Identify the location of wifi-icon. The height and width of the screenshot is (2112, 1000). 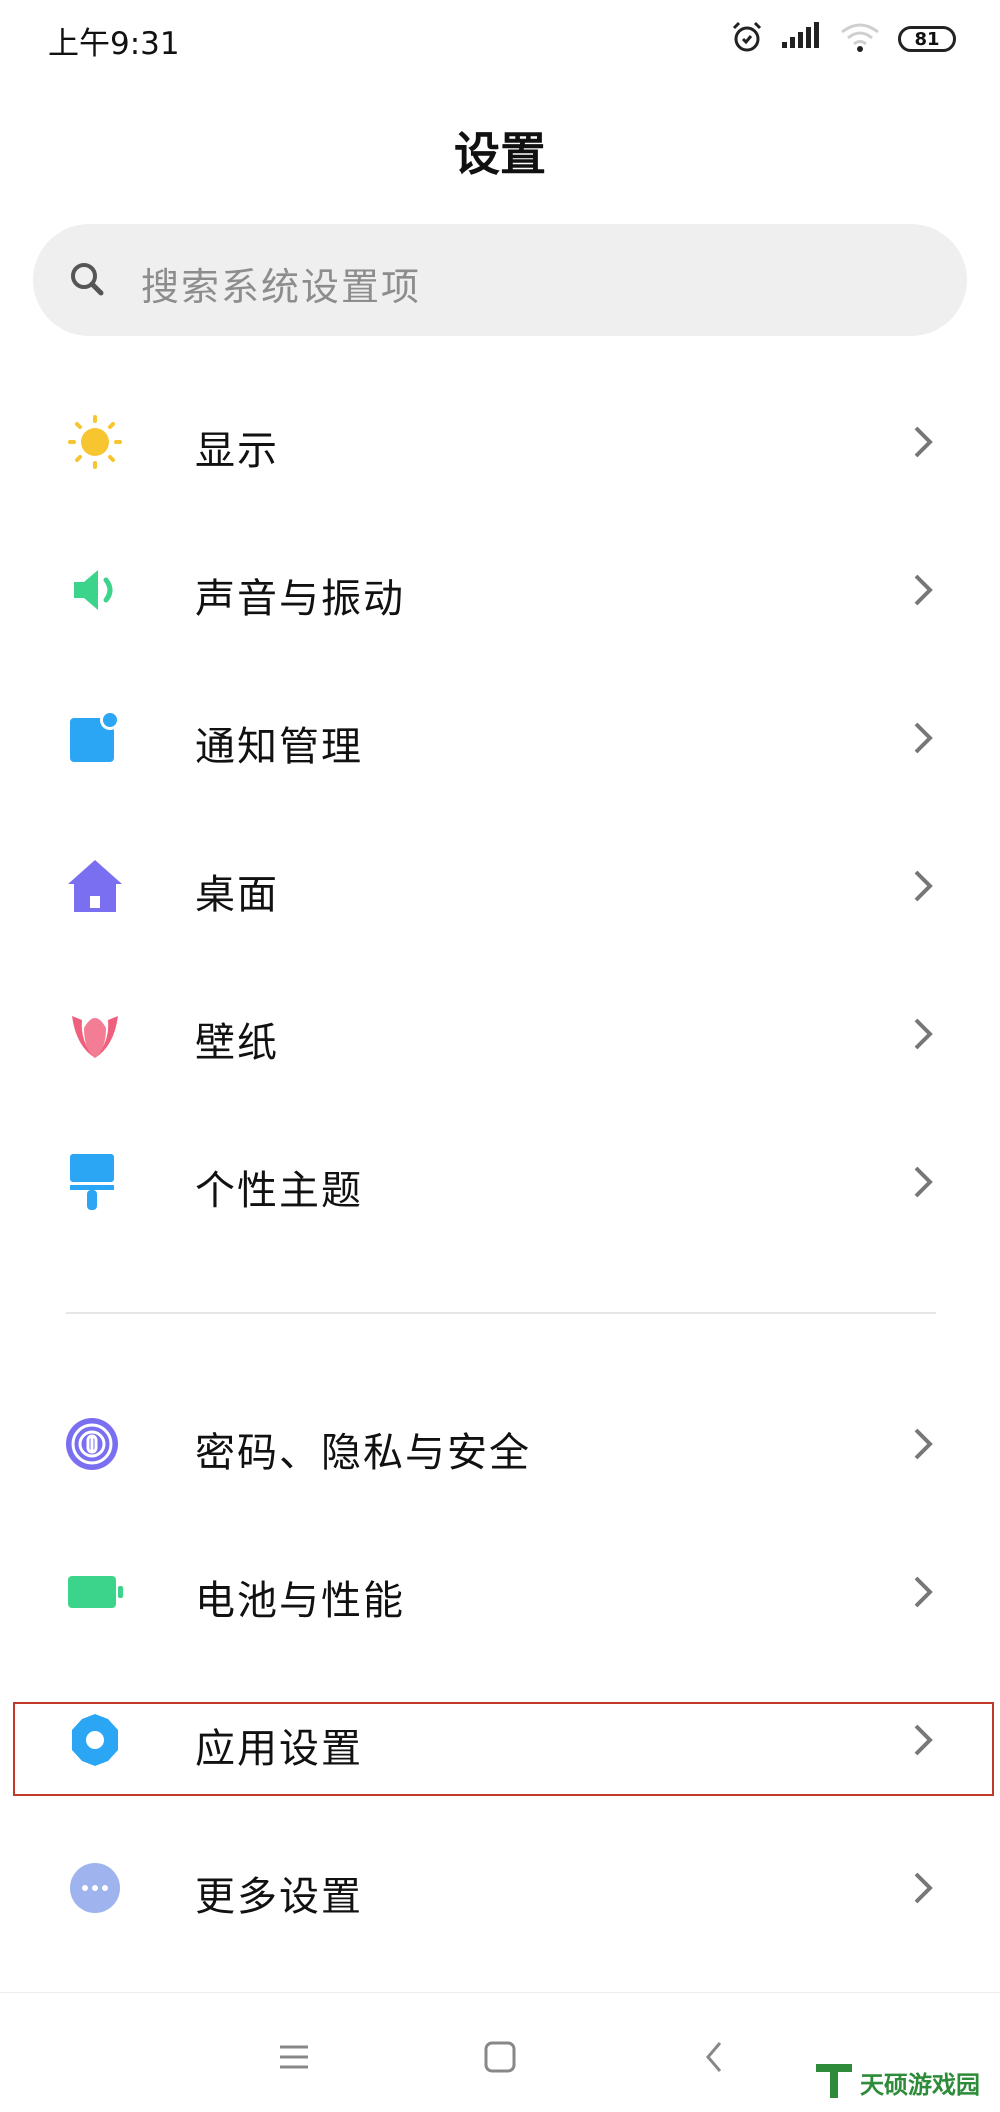
(860, 39).